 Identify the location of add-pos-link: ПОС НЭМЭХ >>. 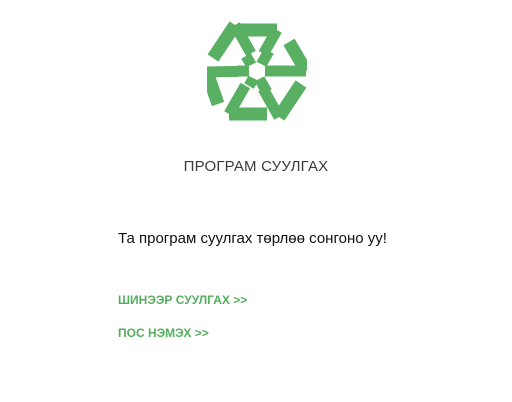
(163, 333).